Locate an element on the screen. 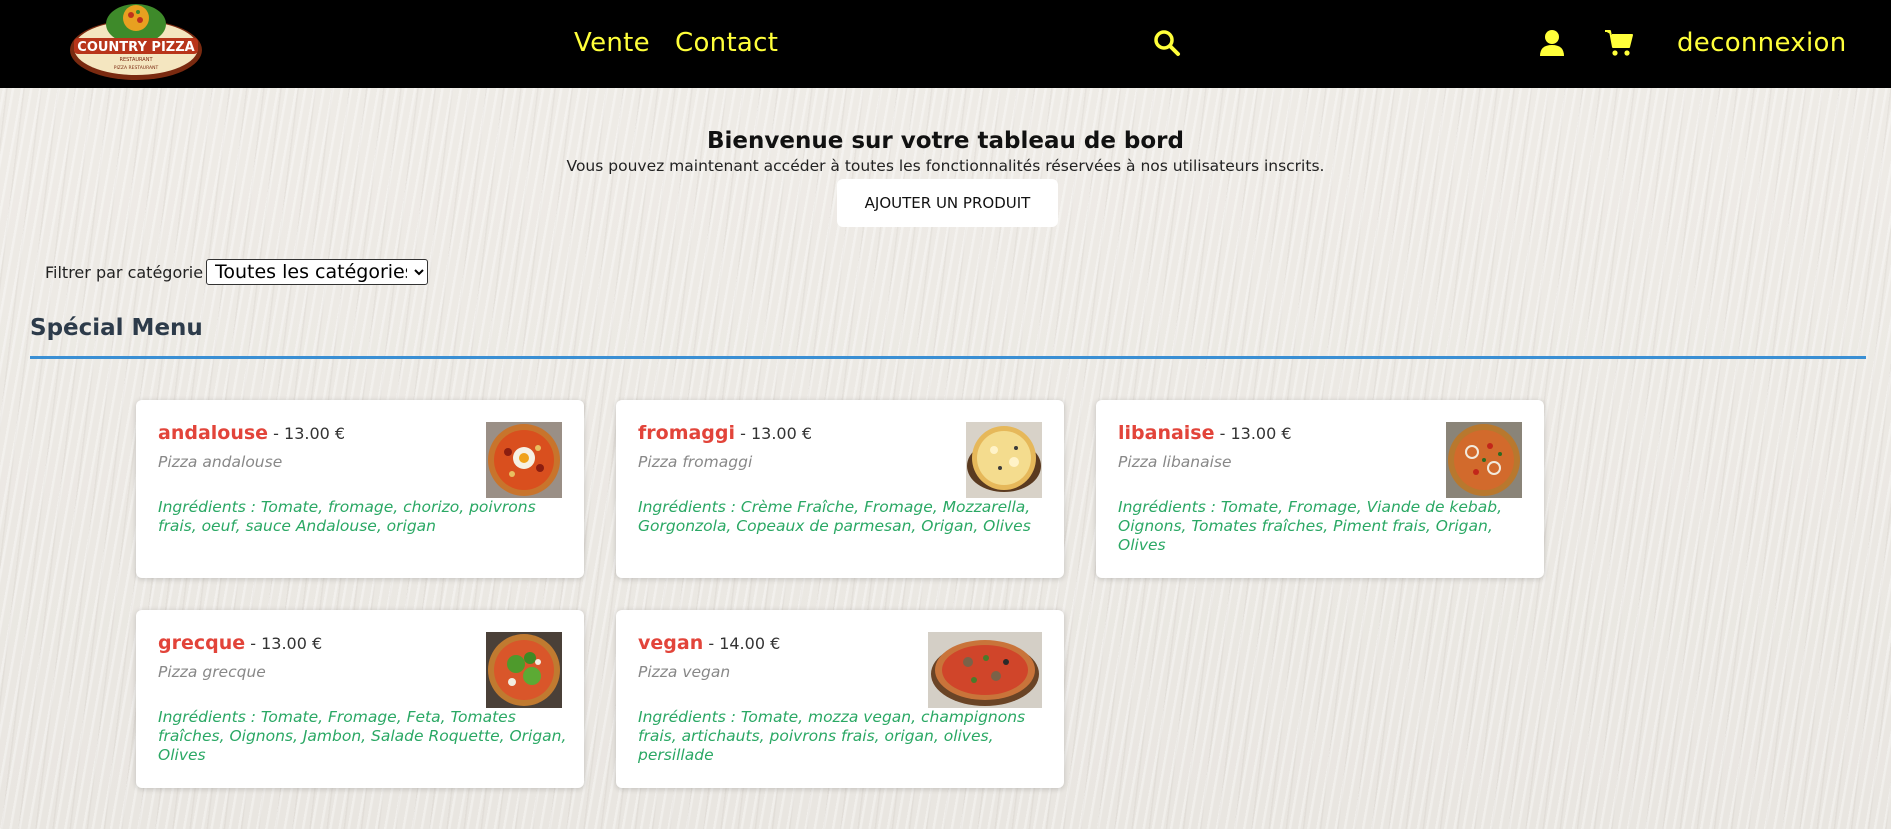  product-description: Pizza grecque is located at coordinates (212, 672).